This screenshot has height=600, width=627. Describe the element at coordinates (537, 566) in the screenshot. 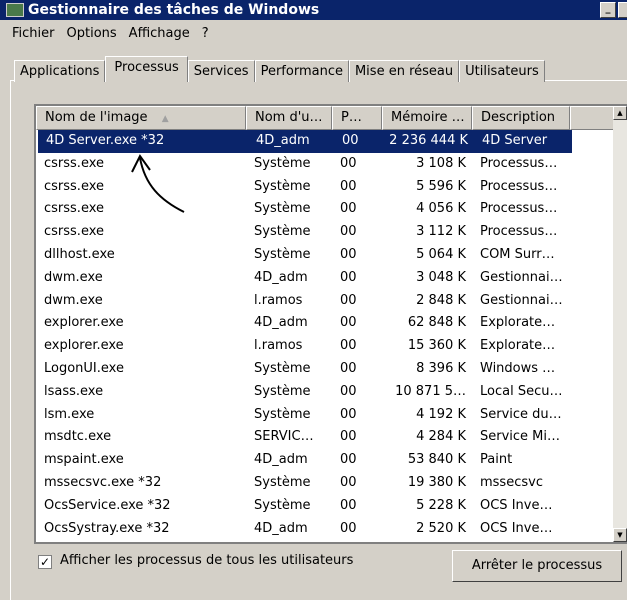

I see `end-process-button: Arrêter le processus` at that location.